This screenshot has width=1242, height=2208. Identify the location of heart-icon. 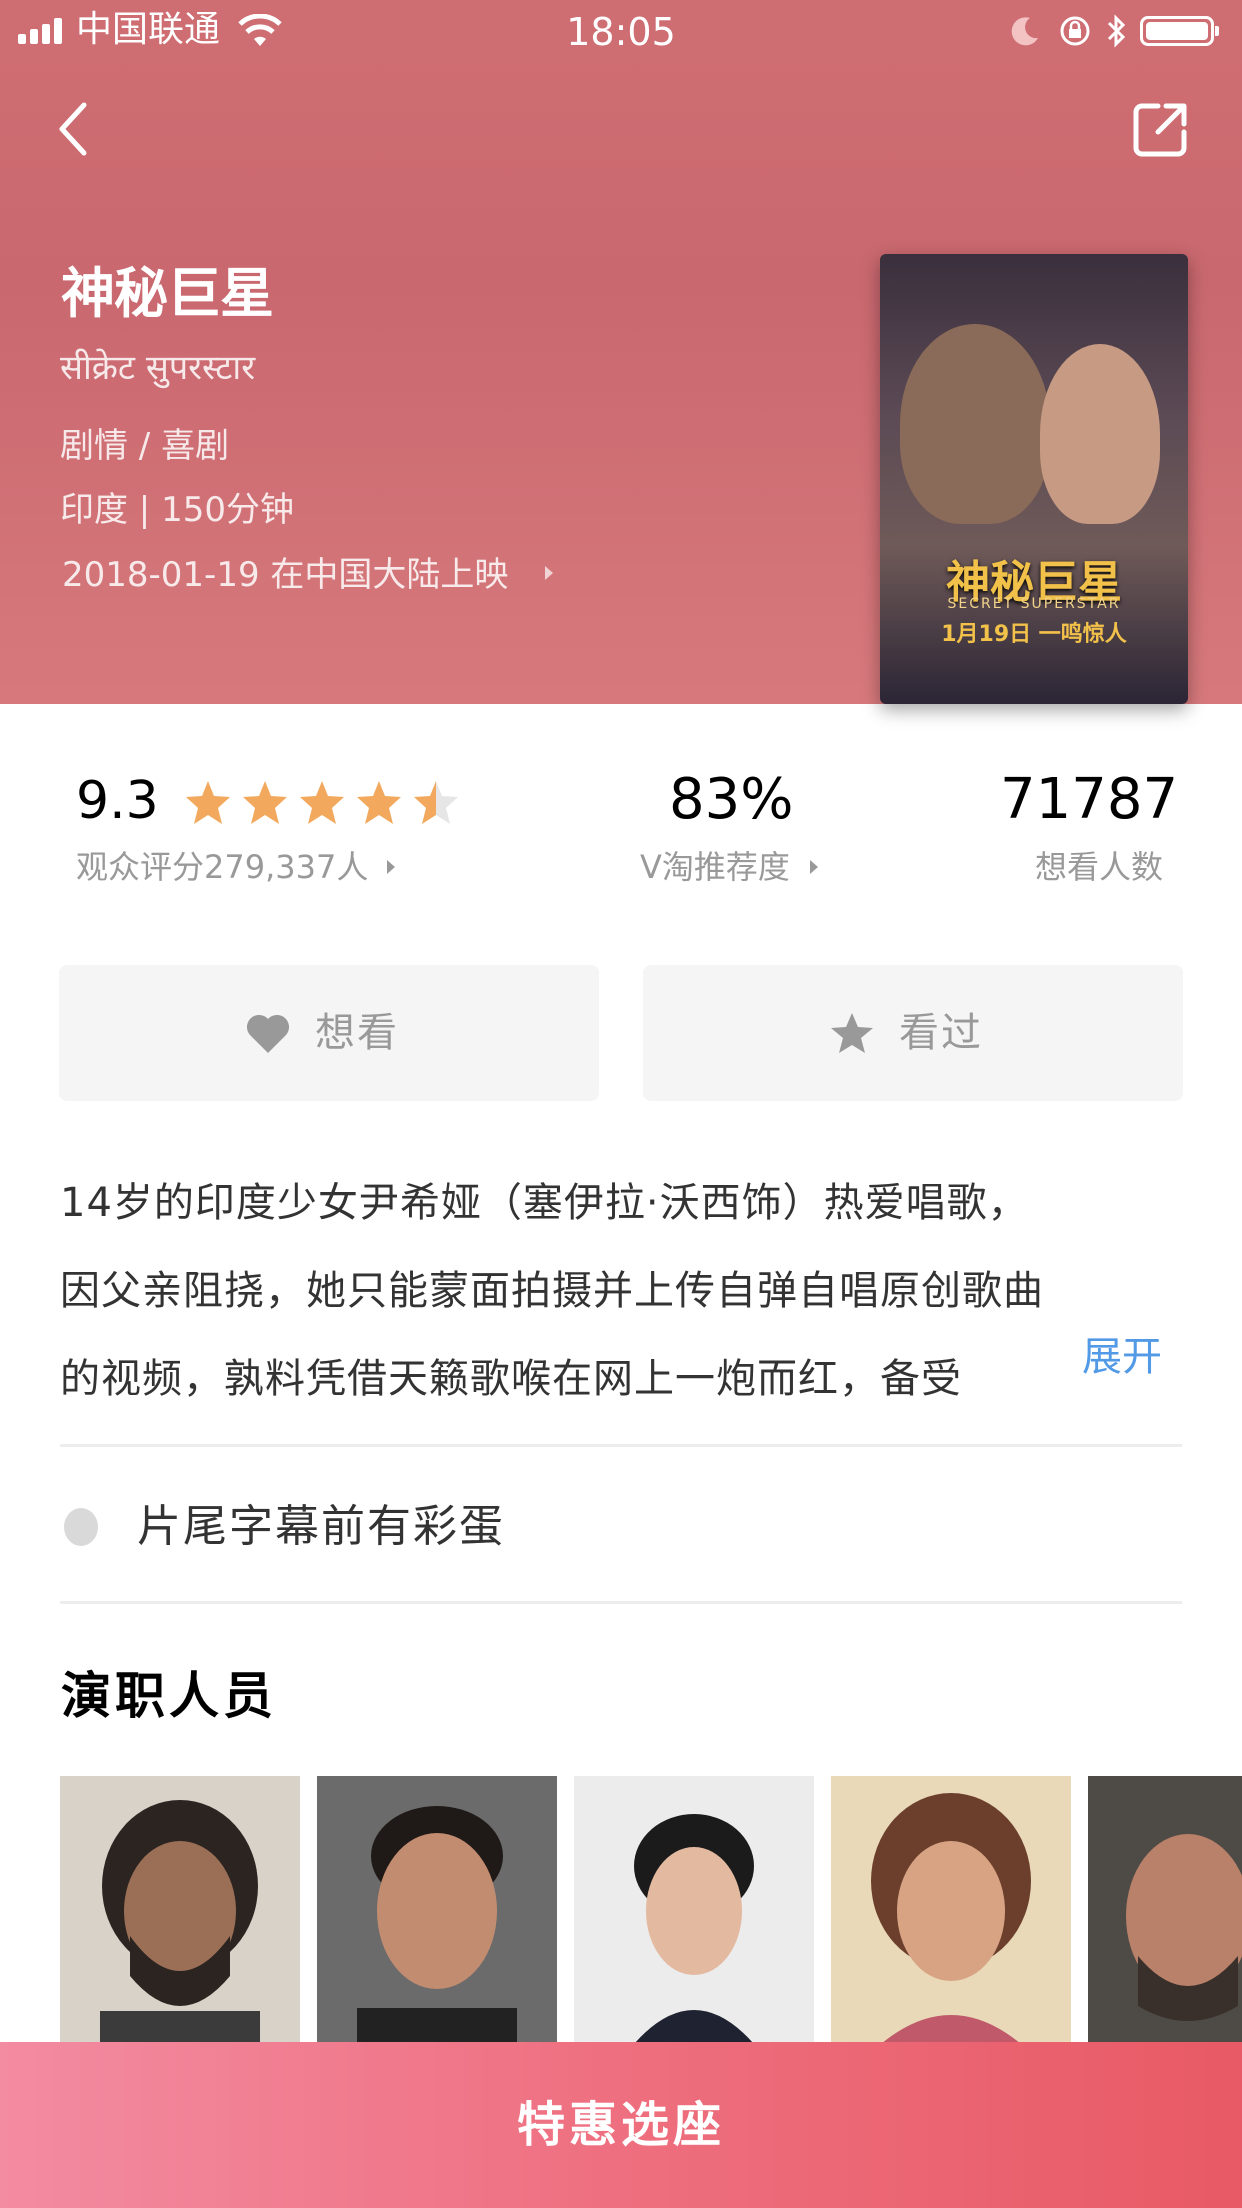
(268, 1033).